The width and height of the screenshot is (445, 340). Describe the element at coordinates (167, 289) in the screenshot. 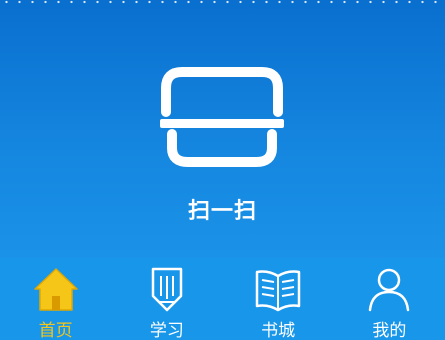

I see `pencil-icon` at that location.